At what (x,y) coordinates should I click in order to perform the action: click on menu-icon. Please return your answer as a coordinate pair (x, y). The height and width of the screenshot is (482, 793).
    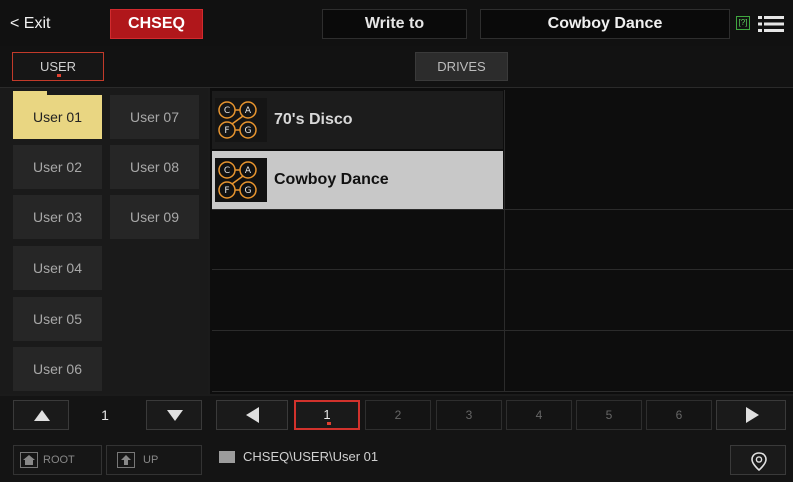
    Looking at the image, I should click on (771, 24).